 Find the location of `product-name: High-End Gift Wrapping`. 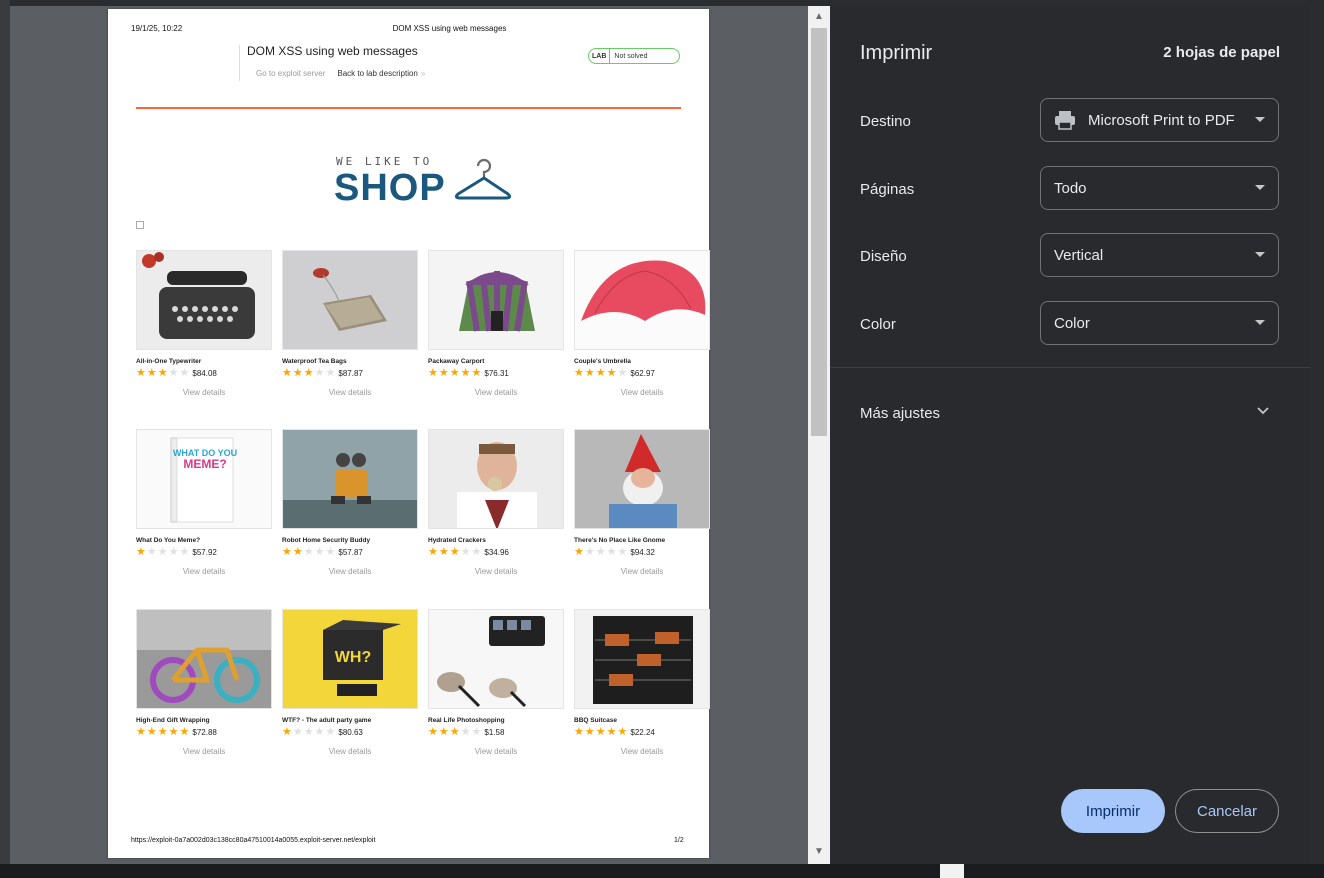

product-name: High-End Gift Wrapping is located at coordinates (173, 720).